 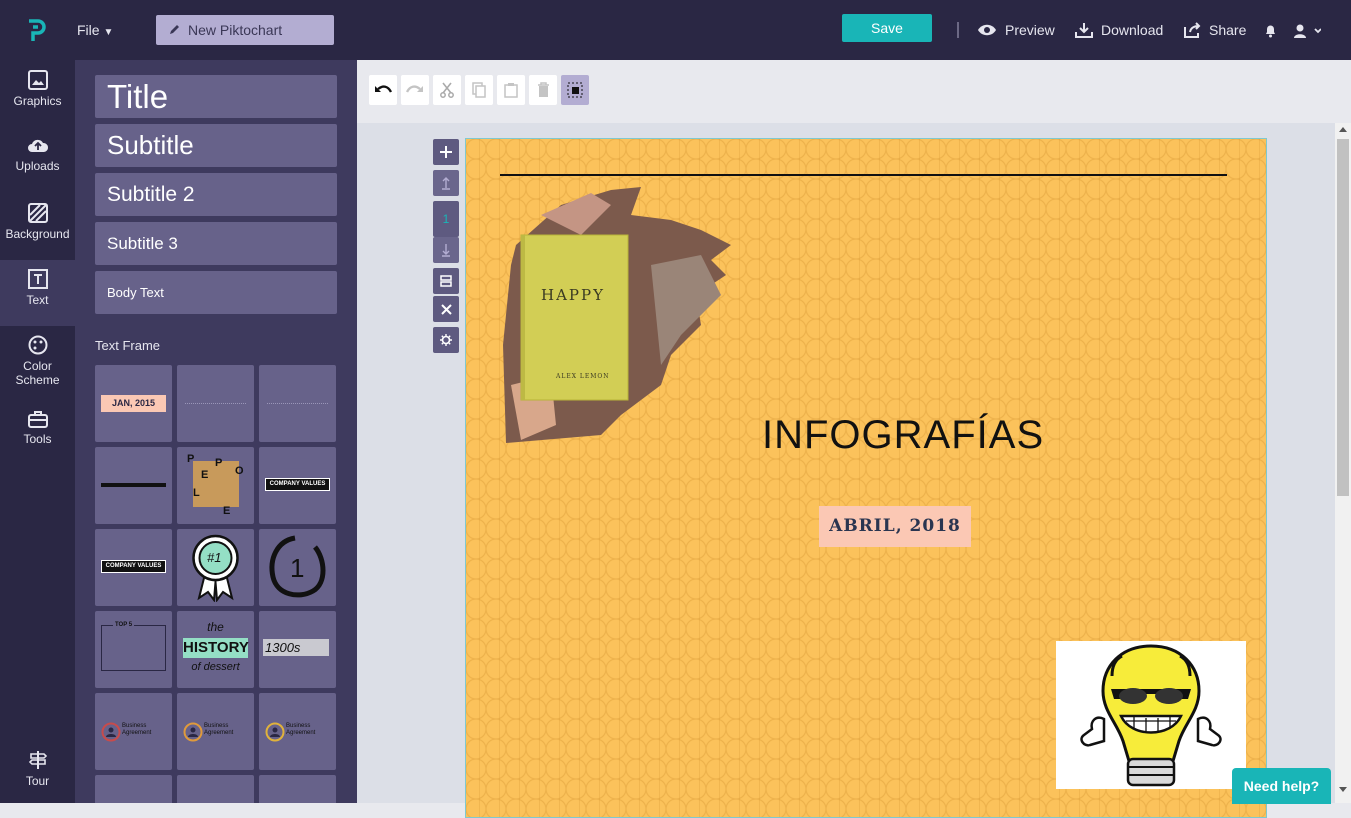 I want to click on text-frame-dots, so click(x=215, y=403).